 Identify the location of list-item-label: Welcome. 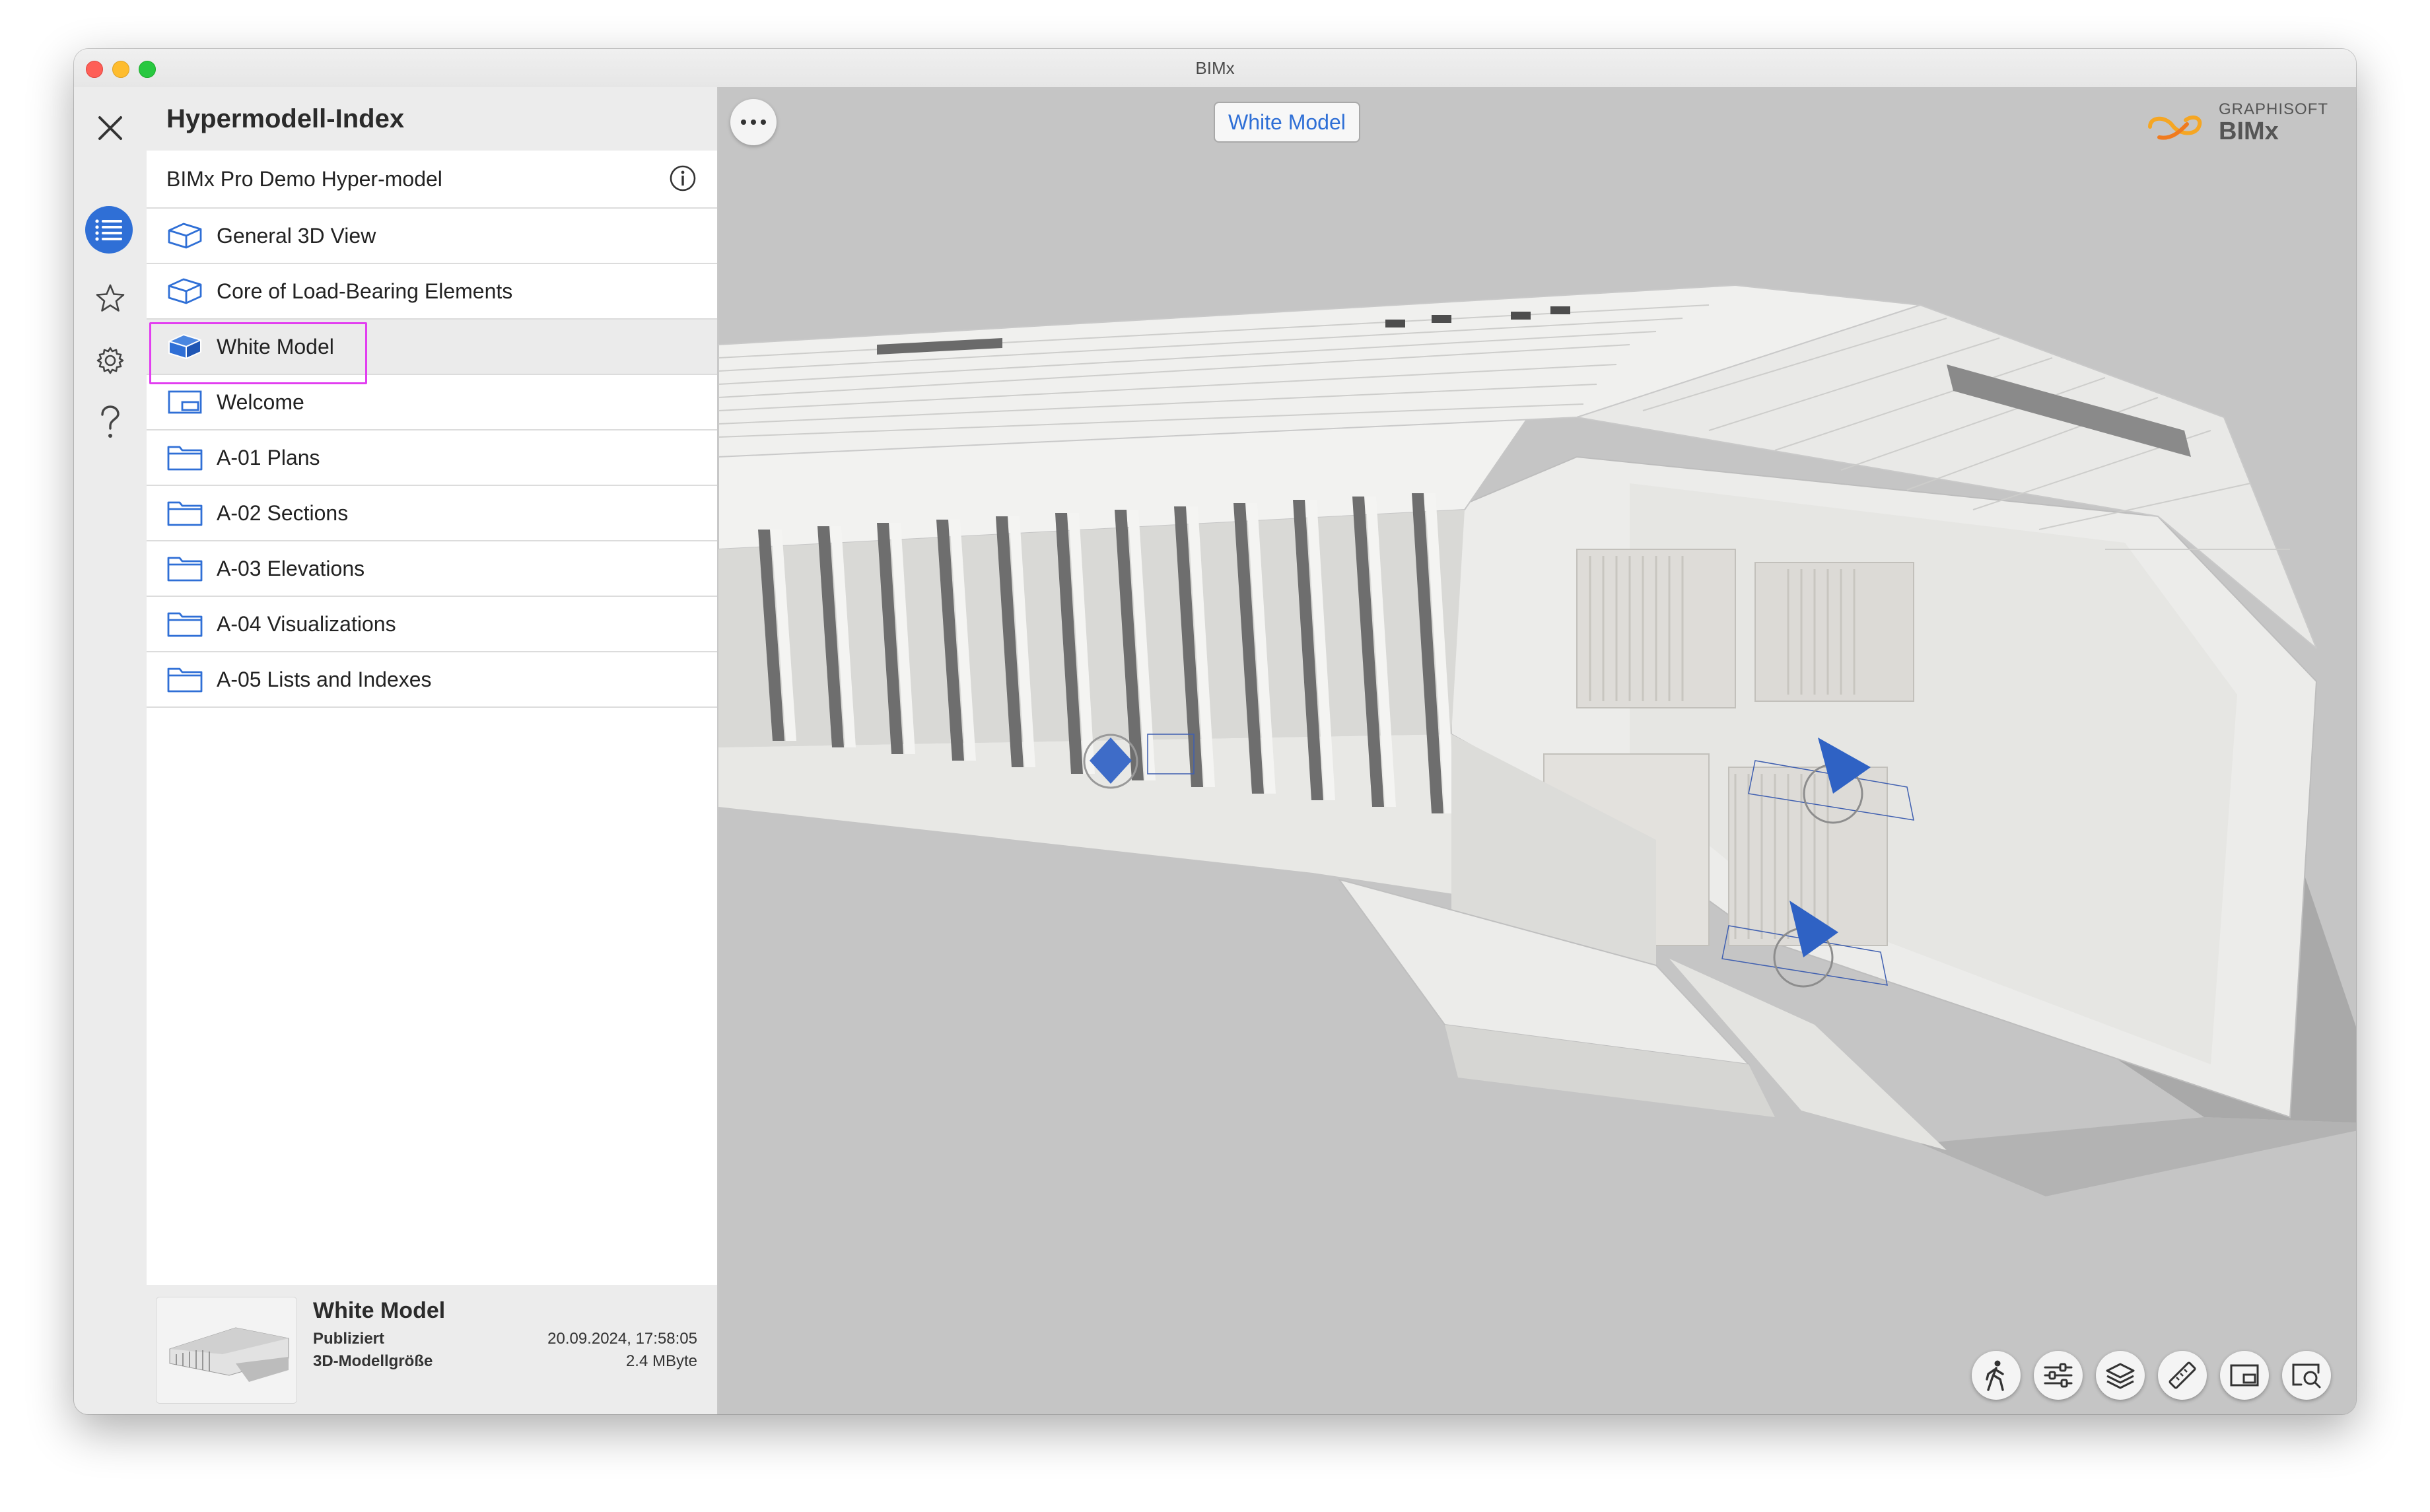
(260, 402).